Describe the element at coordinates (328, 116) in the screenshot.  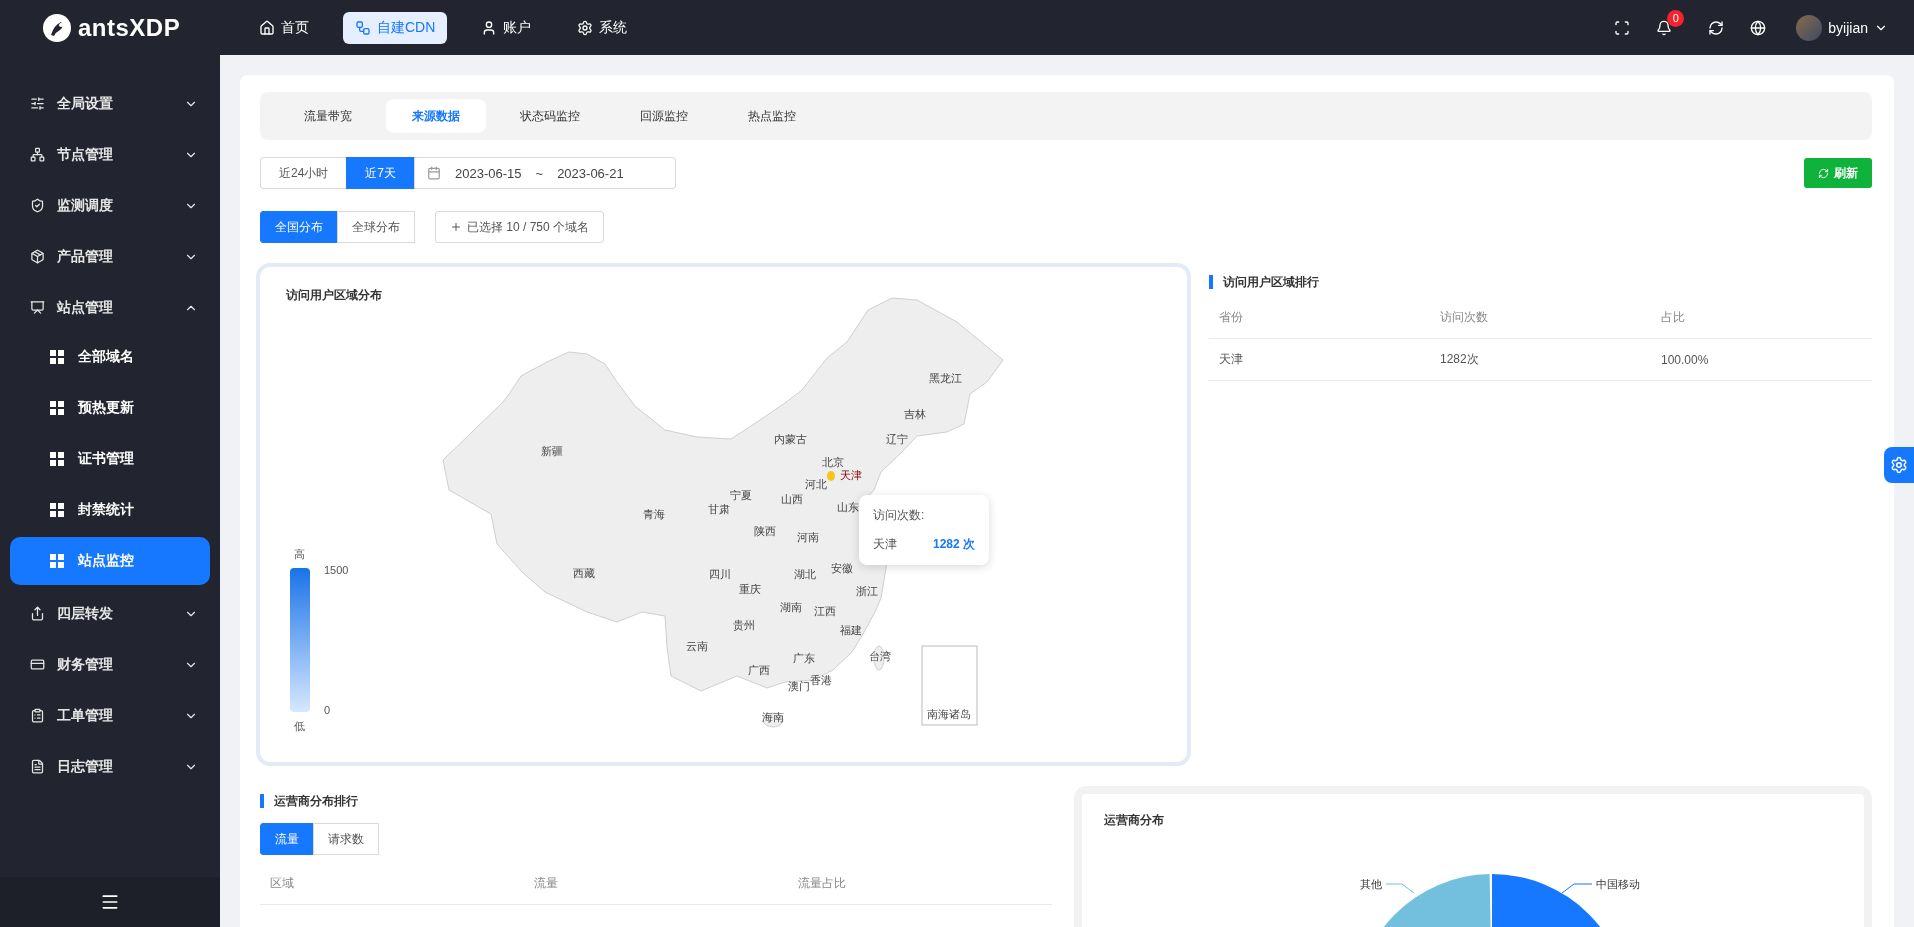
I see `tab: 流量带宽` at that location.